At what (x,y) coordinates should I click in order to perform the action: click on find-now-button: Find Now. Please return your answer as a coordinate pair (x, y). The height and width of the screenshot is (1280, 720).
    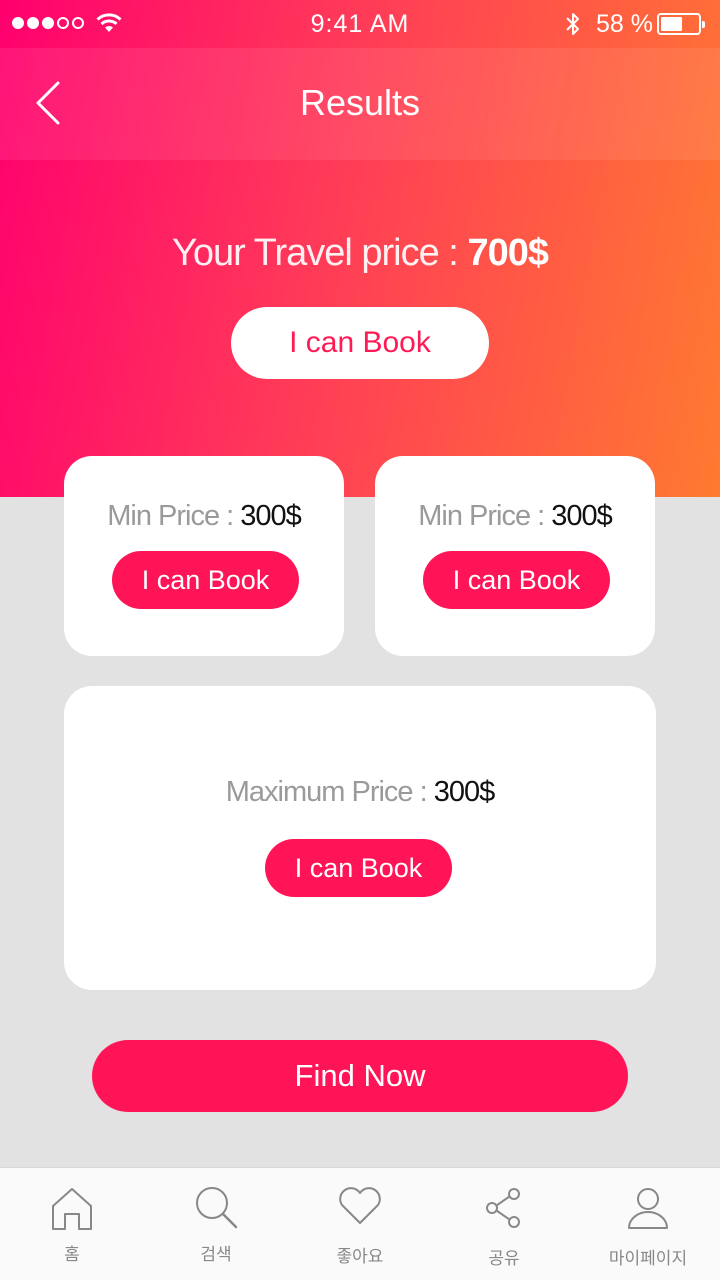
    Looking at the image, I should click on (360, 1076).